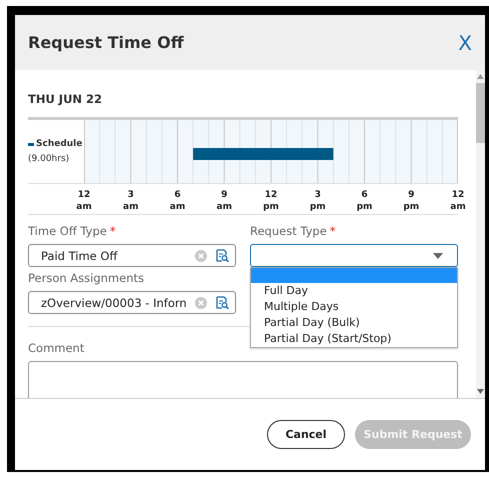 This screenshot has width=489, height=478. I want to click on time-tick-label: 3 pm, so click(318, 201).